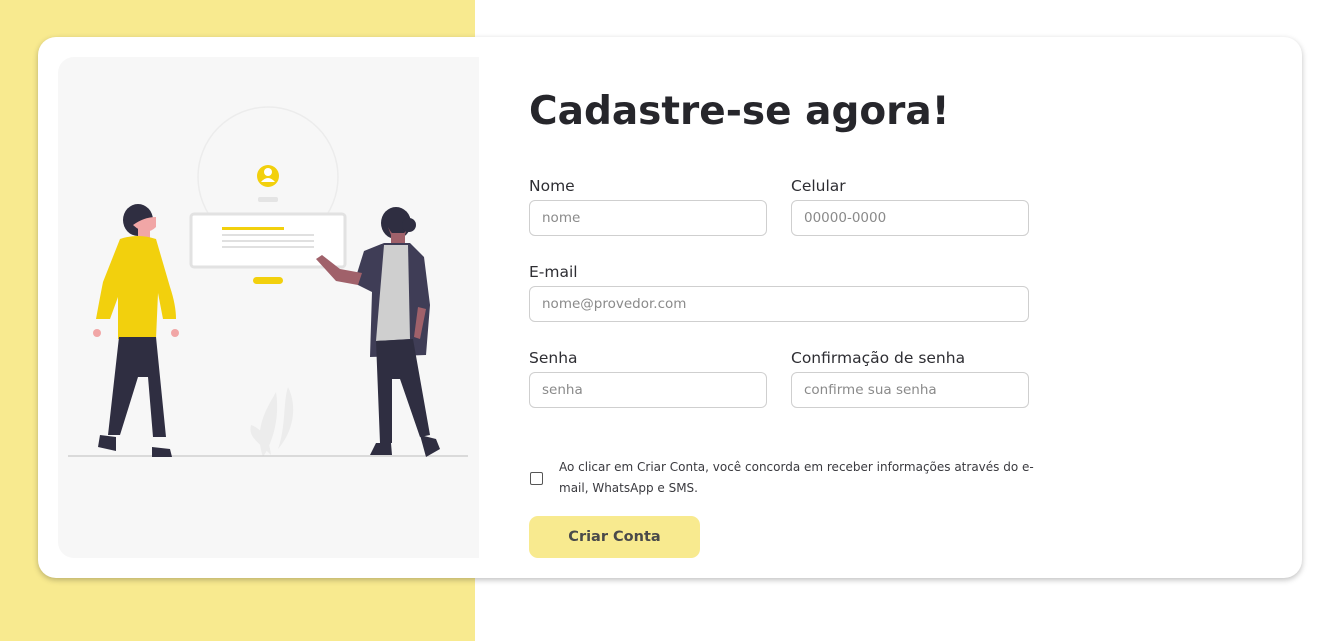 This screenshot has width=1344, height=641. Describe the element at coordinates (648, 390) in the screenshot. I see `senha-input` at that location.